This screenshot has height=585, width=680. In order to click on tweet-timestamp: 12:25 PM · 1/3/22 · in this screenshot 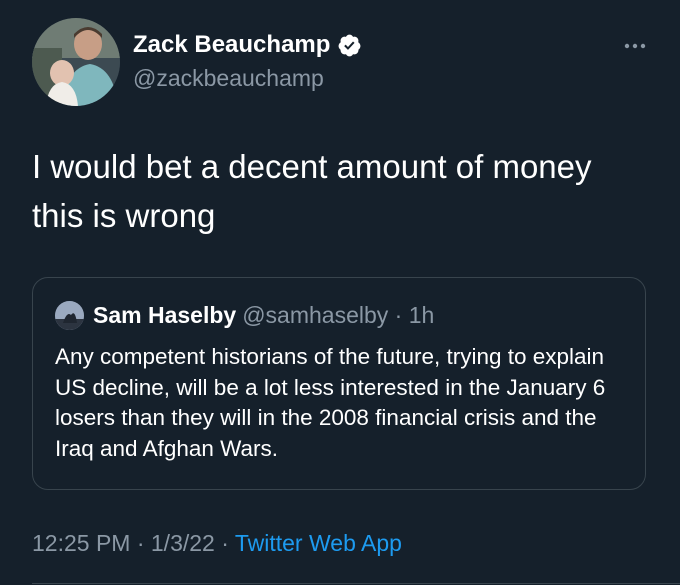, I will do `click(133, 543)`.